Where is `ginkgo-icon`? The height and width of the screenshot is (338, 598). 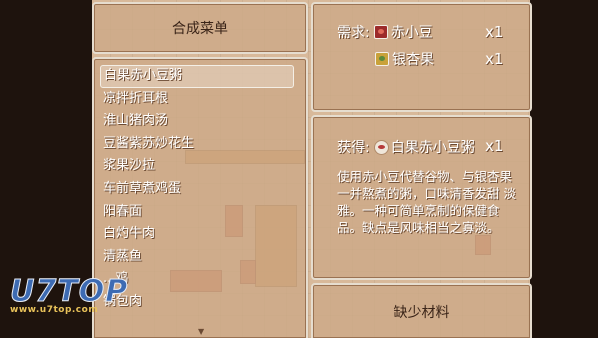
ginkgo-icon is located at coordinates (382, 59).